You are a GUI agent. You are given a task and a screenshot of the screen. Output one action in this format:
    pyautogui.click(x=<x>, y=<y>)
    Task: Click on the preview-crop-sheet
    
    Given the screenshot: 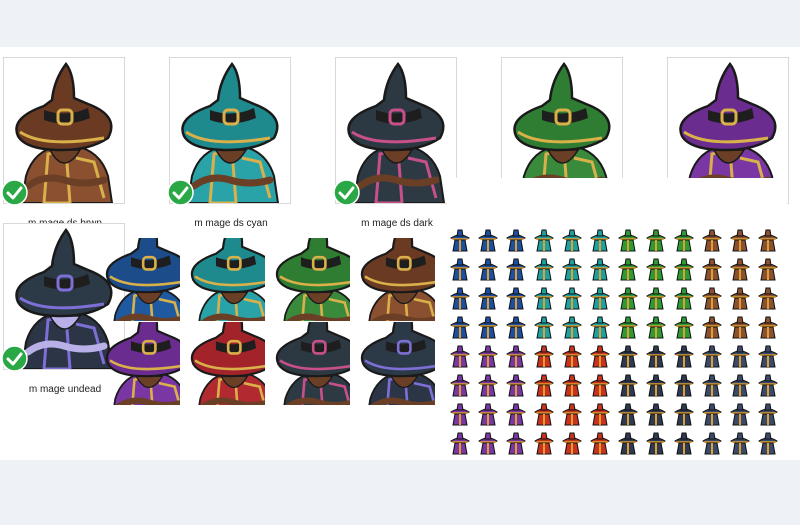 What is the action you would take?
    pyautogui.click(x=265, y=321)
    